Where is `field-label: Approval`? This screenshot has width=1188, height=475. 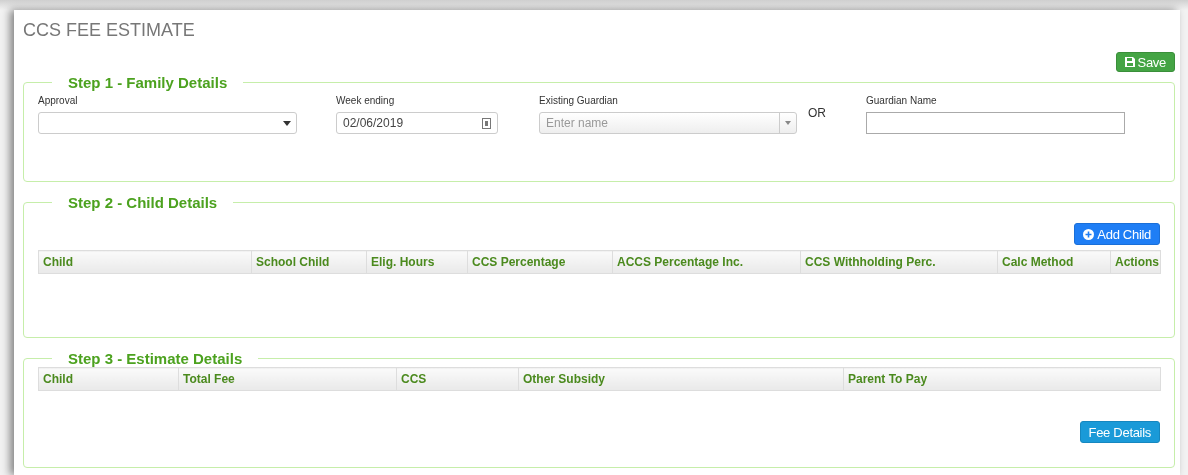
field-label: Approval is located at coordinates (58, 100).